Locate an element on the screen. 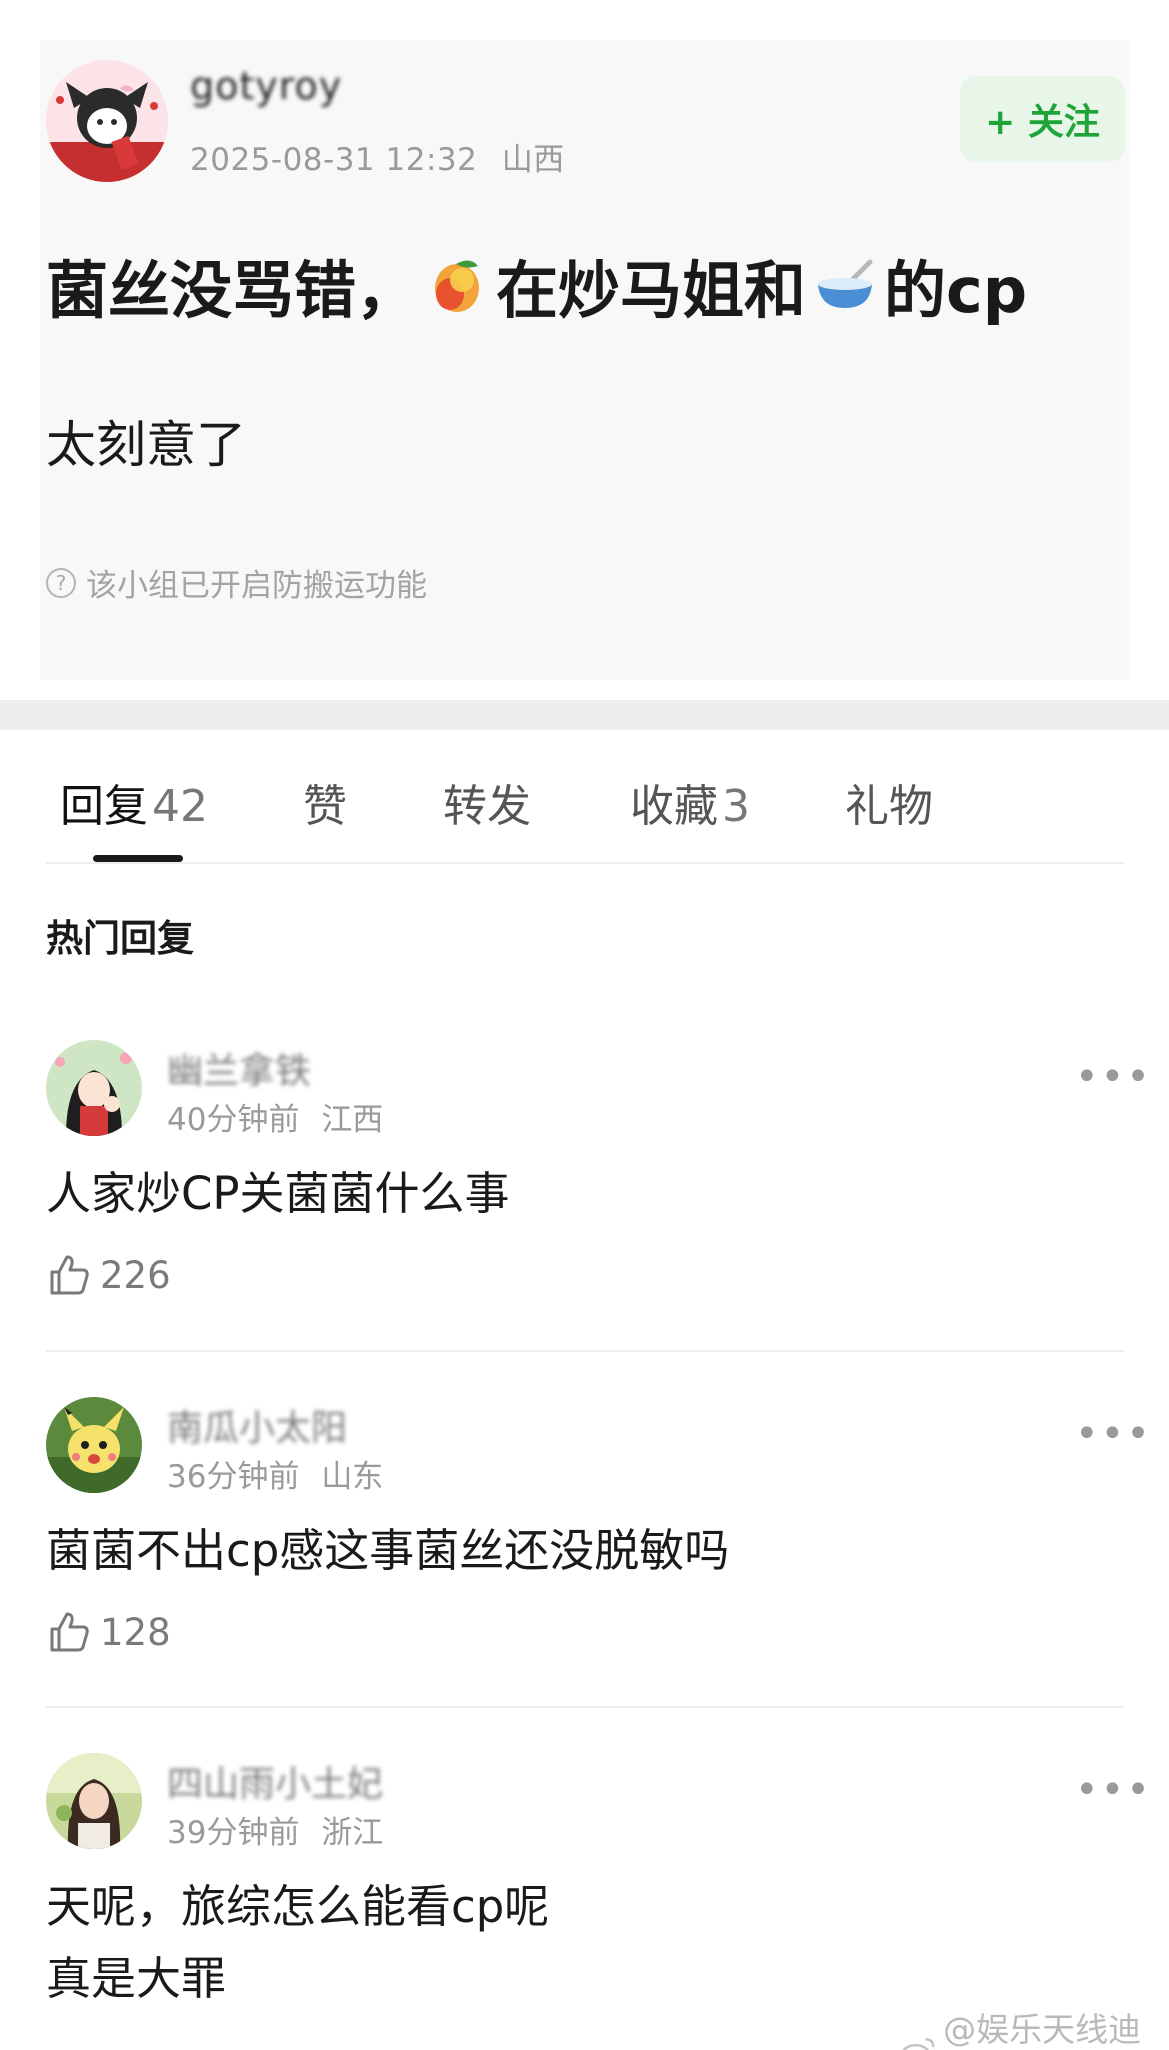  comment-meta: 40分钟前 江西 is located at coordinates (275, 1116).